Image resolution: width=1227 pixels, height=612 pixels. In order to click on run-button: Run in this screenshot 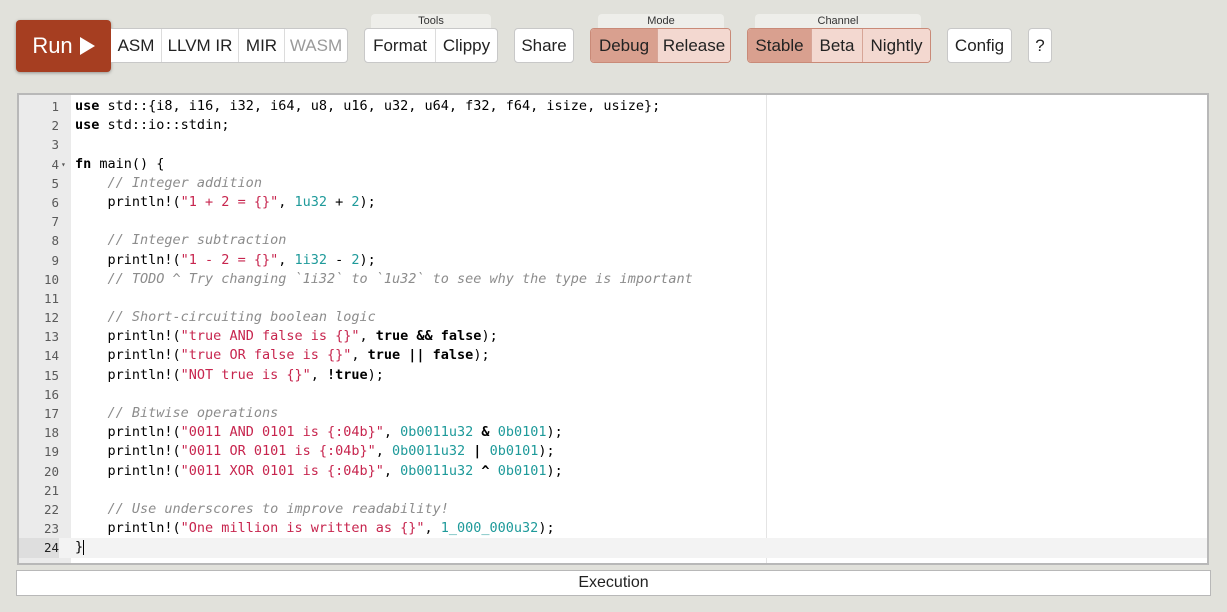, I will do `click(63, 46)`.